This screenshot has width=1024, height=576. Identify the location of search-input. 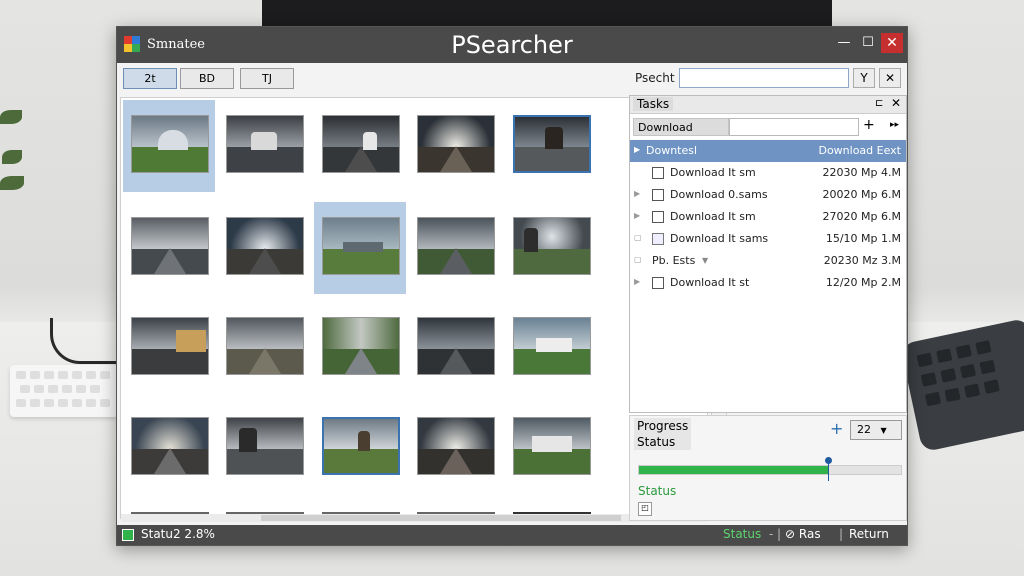
(764, 78).